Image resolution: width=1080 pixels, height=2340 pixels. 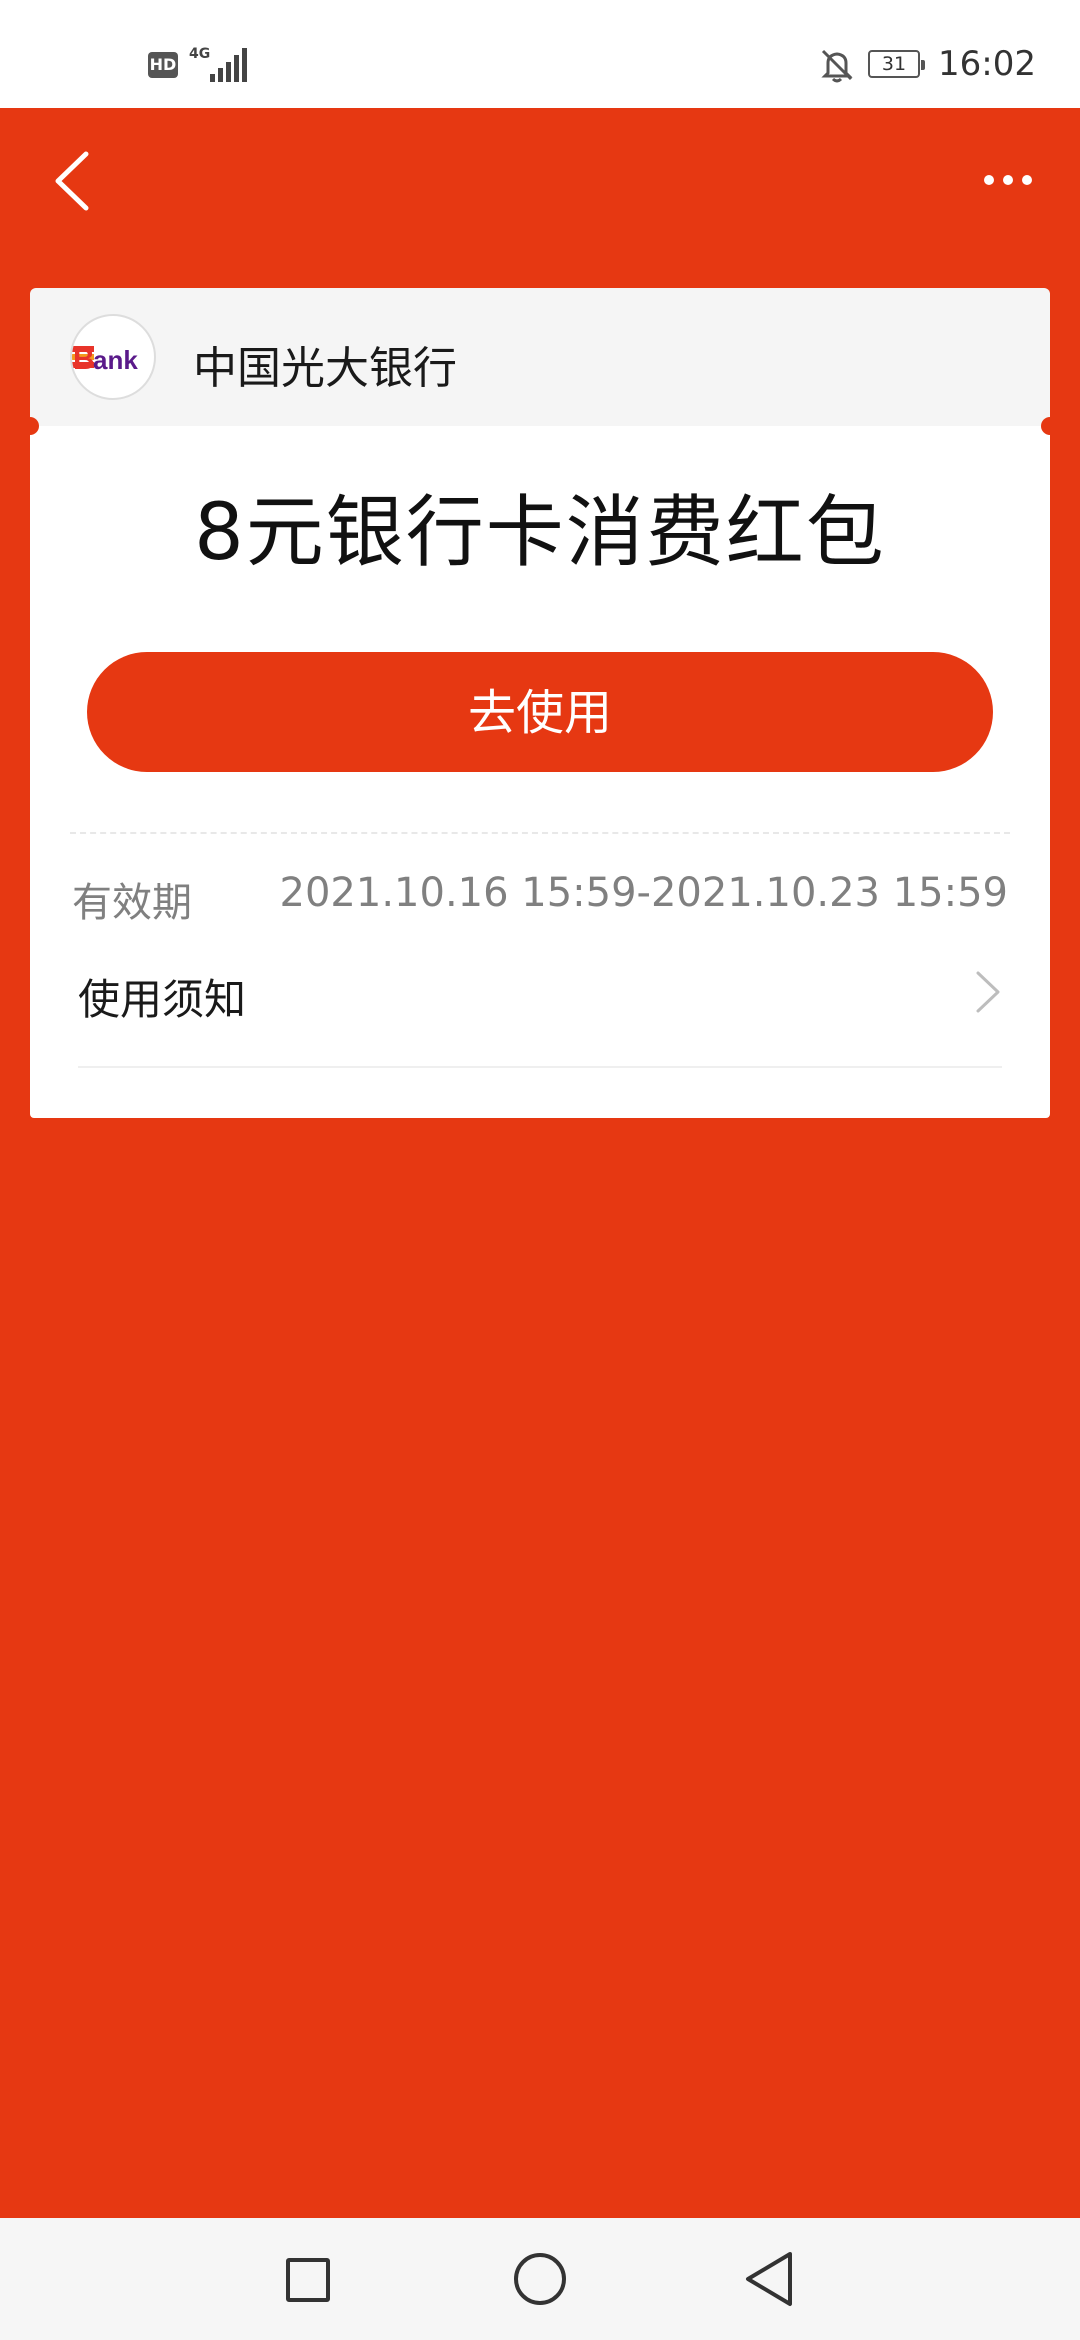 I want to click on home-circle-icon, so click(x=540, y=2279).